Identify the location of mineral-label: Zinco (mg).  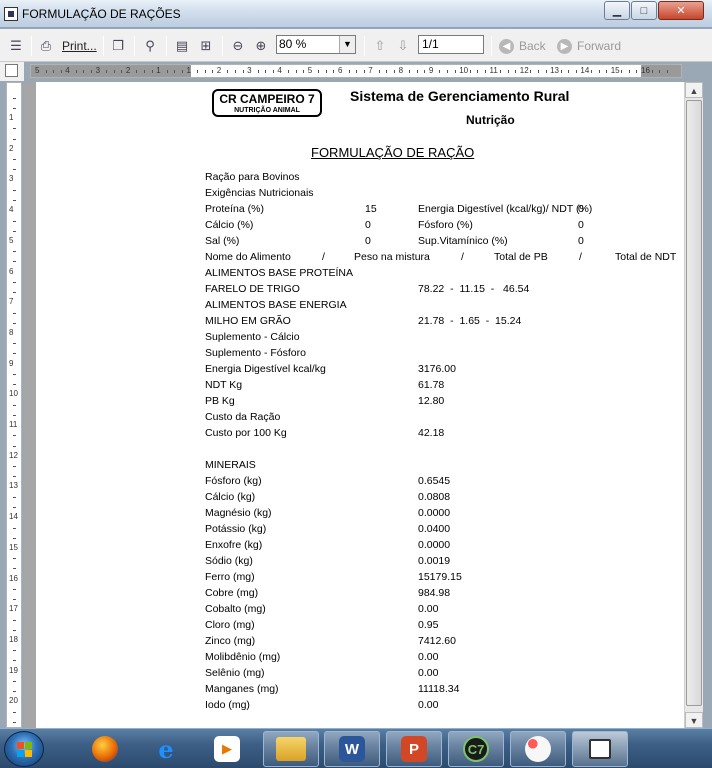
(230, 641).